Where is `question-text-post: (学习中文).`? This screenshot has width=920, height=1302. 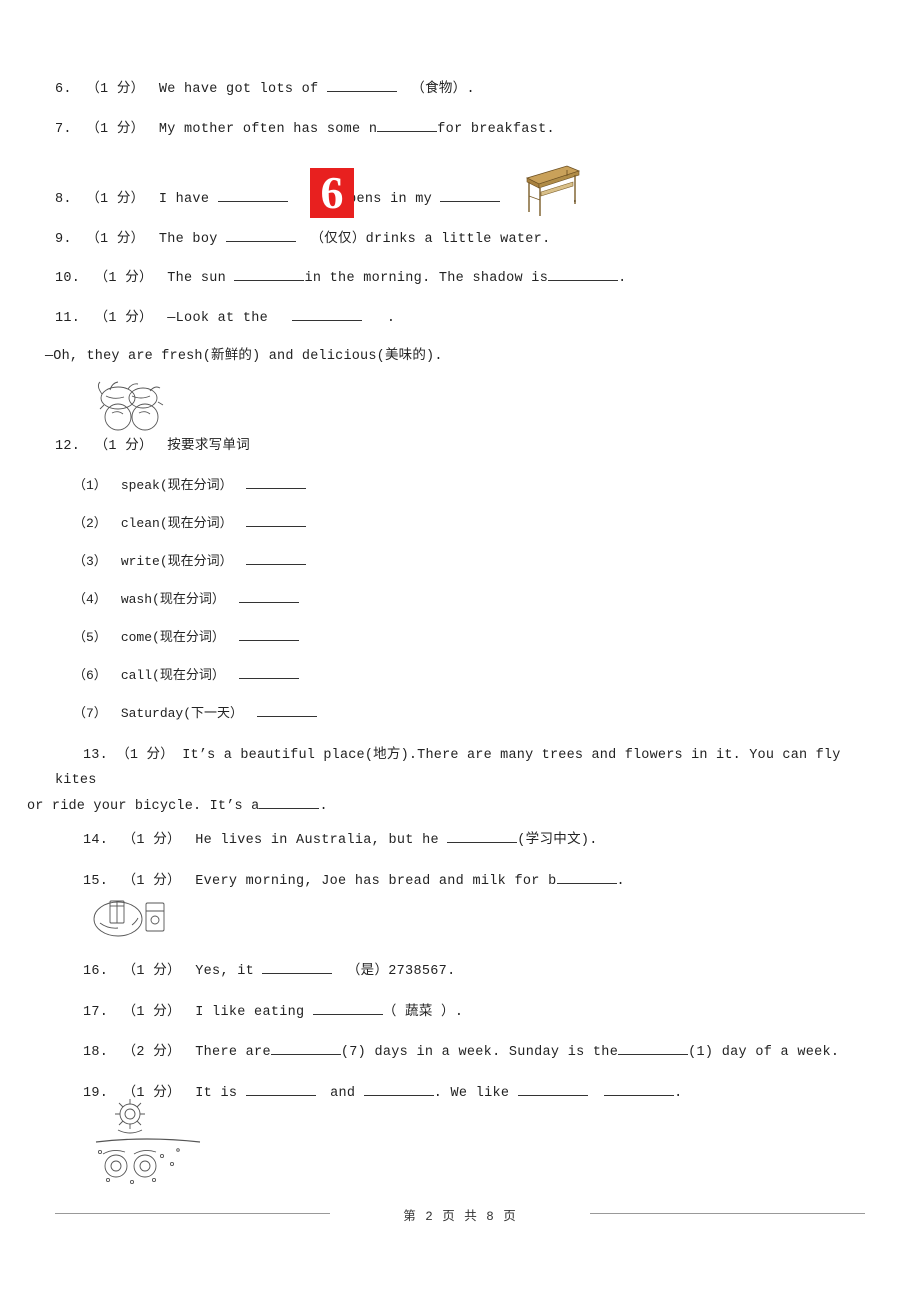 question-text-post: (学习中文). is located at coordinates (557, 841).